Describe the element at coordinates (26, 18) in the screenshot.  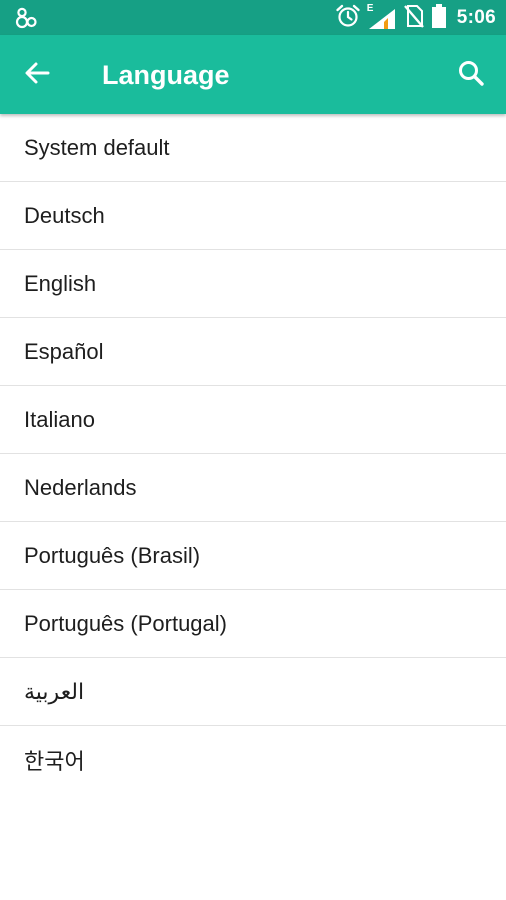
I see `app-notification-icon` at that location.